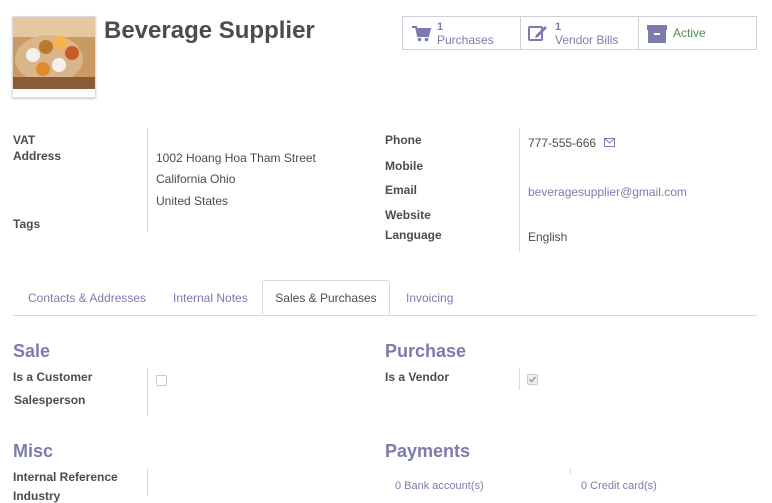  I want to click on address-label: Address, so click(37, 156).